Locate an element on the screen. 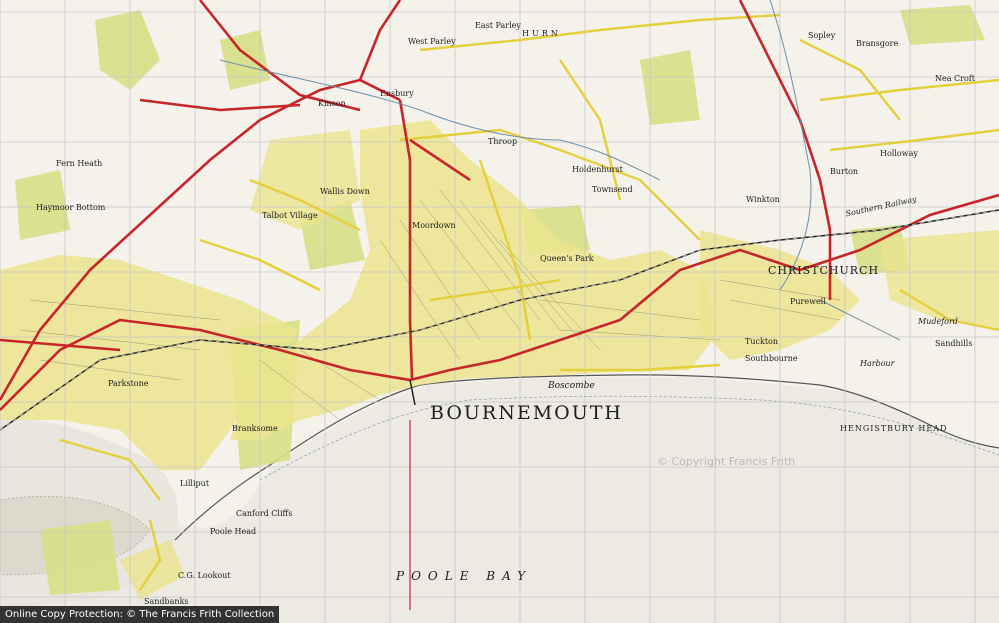  label-townsend: Townsend is located at coordinates (612, 189).